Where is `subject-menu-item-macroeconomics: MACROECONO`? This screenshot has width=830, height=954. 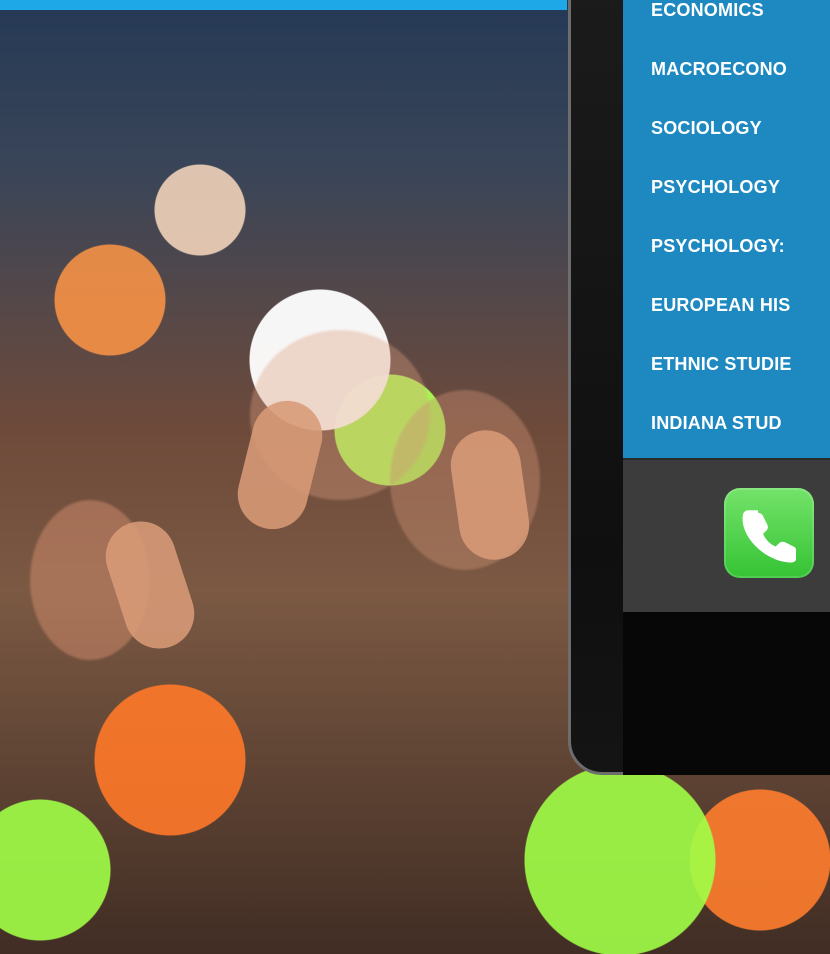 subject-menu-item-macroeconomics: MACROECONO is located at coordinates (740, 88).